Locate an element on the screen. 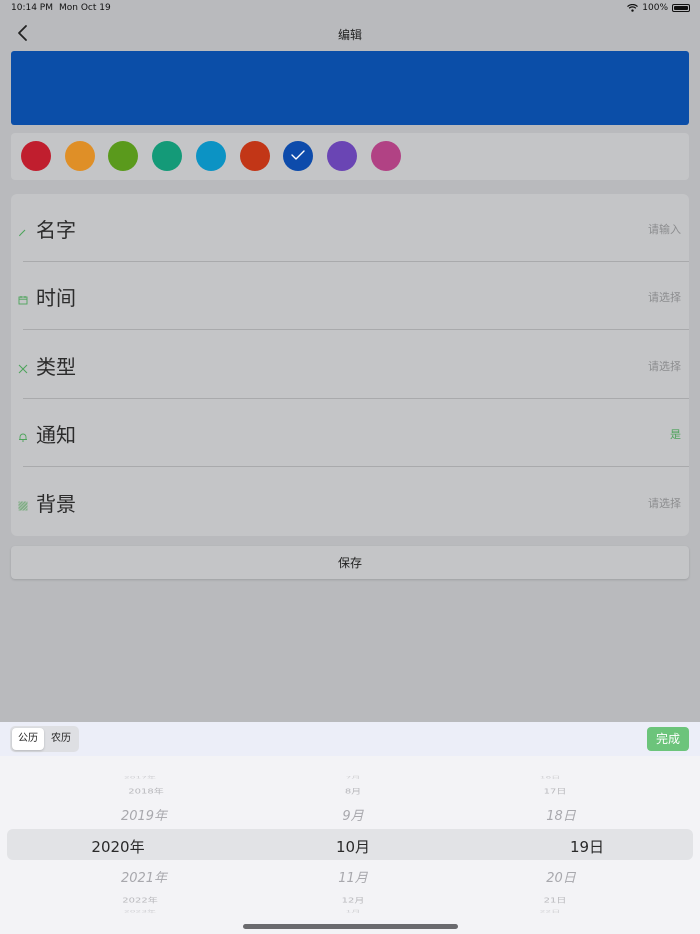 The height and width of the screenshot is (934, 700). form-row: 类型 请选择 is located at coordinates (350, 365).